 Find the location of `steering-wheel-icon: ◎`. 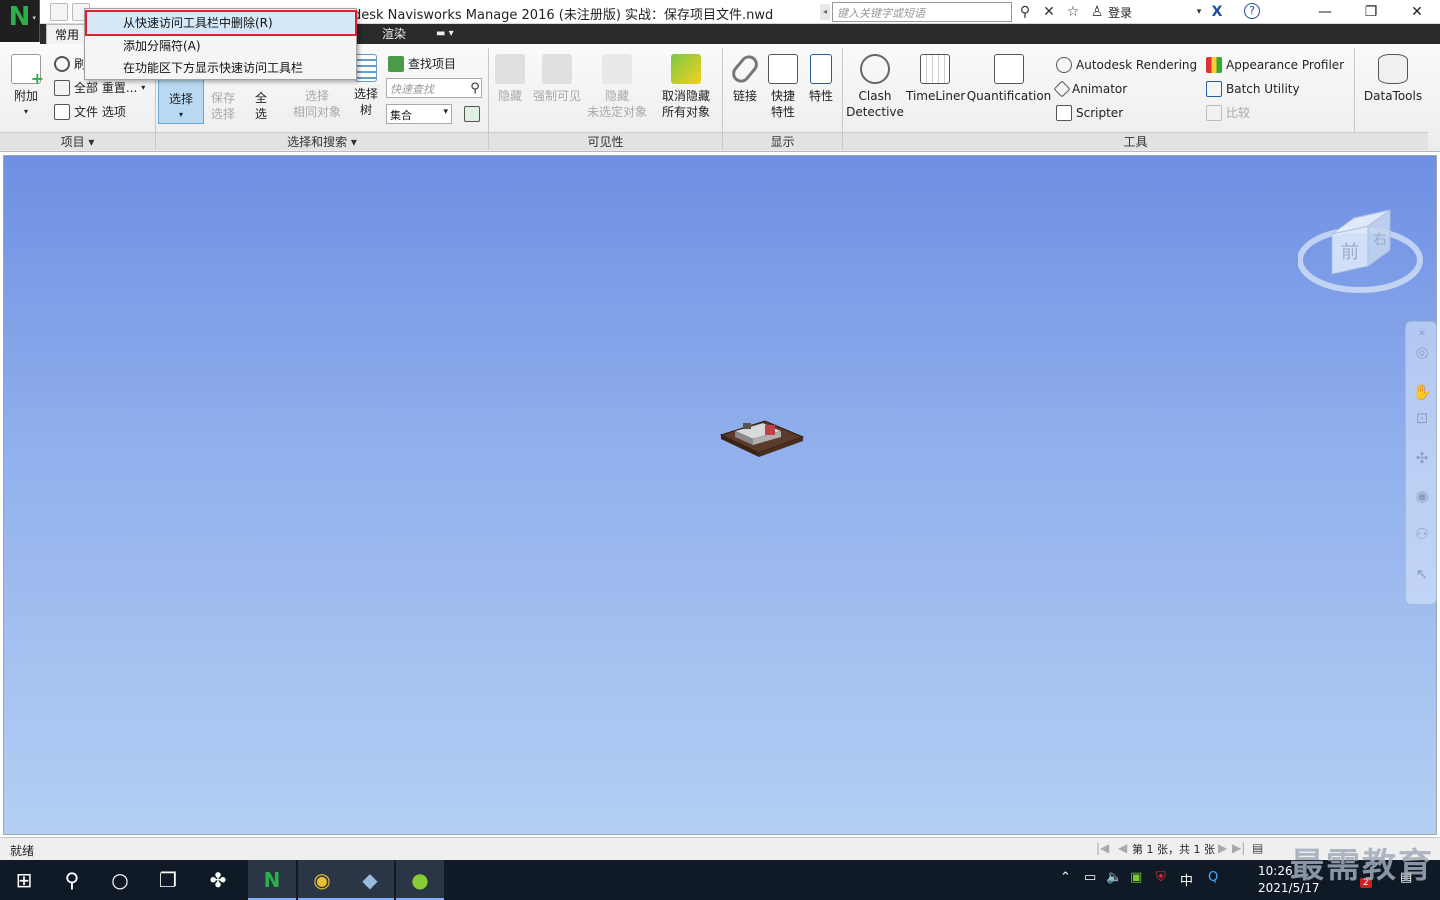

steering-wheel-icon: ◎ is located at coordinates (1422, 352).